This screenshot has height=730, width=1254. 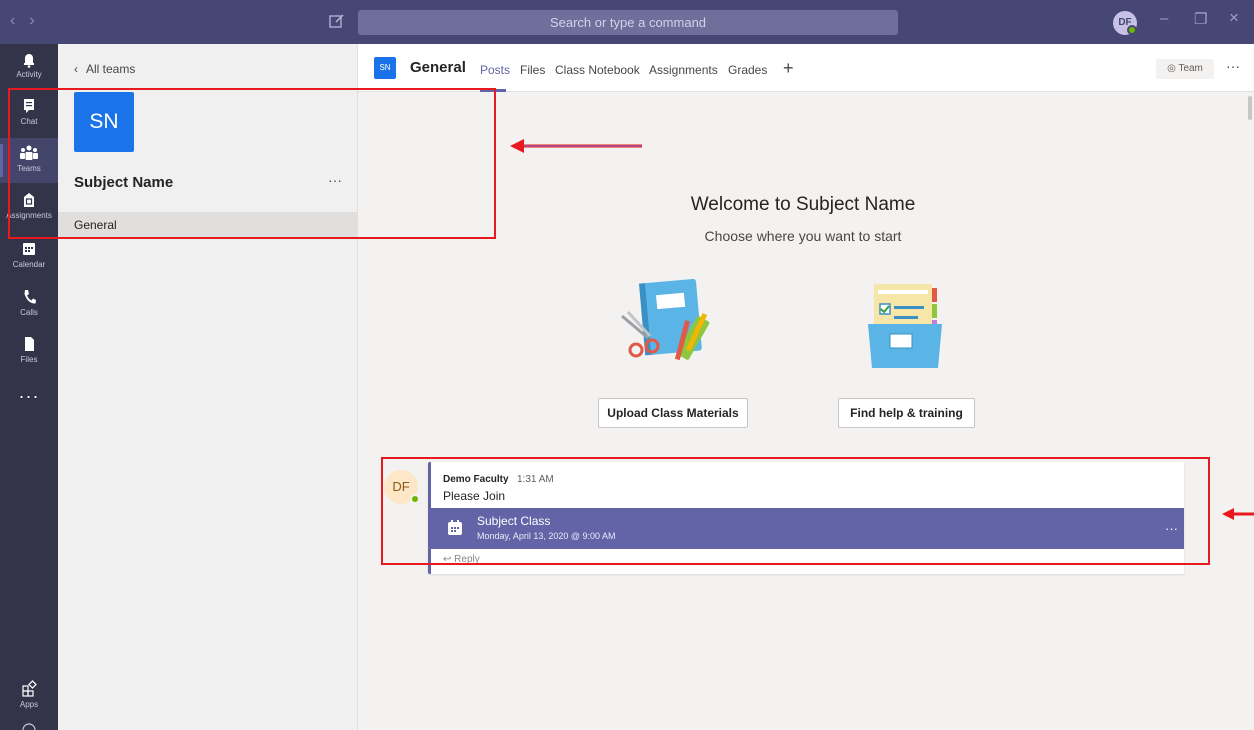 What do you see at coordinates (29, 74) in the screenshot?
I see `rail-label: Activity` at bounding box center [29, 74].